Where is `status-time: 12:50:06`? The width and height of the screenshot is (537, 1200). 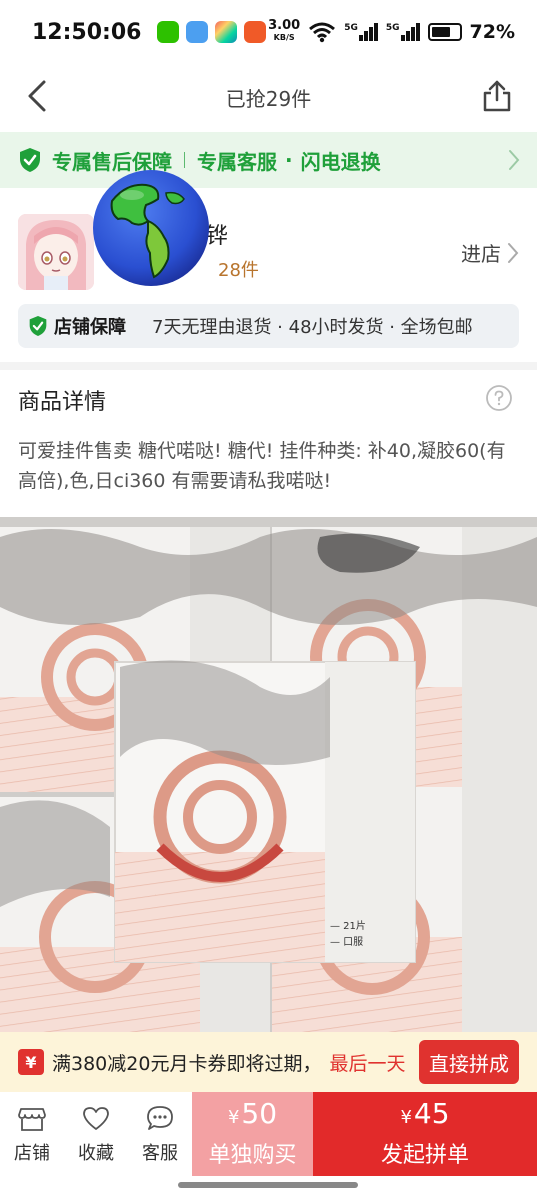 status-time: 12:50:06 is located at coordinates (87, 32).